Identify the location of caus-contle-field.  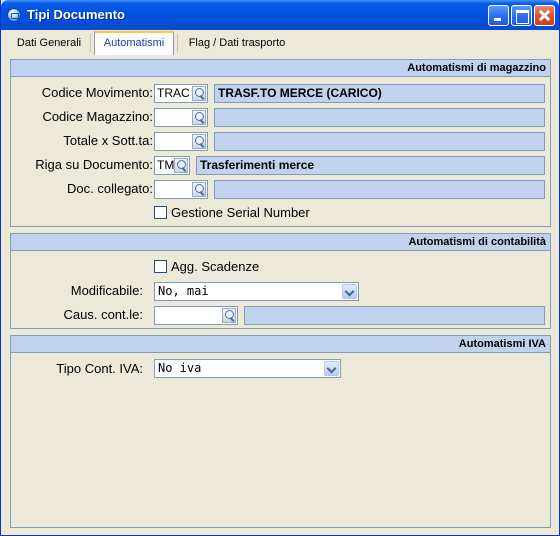
(196, 315).